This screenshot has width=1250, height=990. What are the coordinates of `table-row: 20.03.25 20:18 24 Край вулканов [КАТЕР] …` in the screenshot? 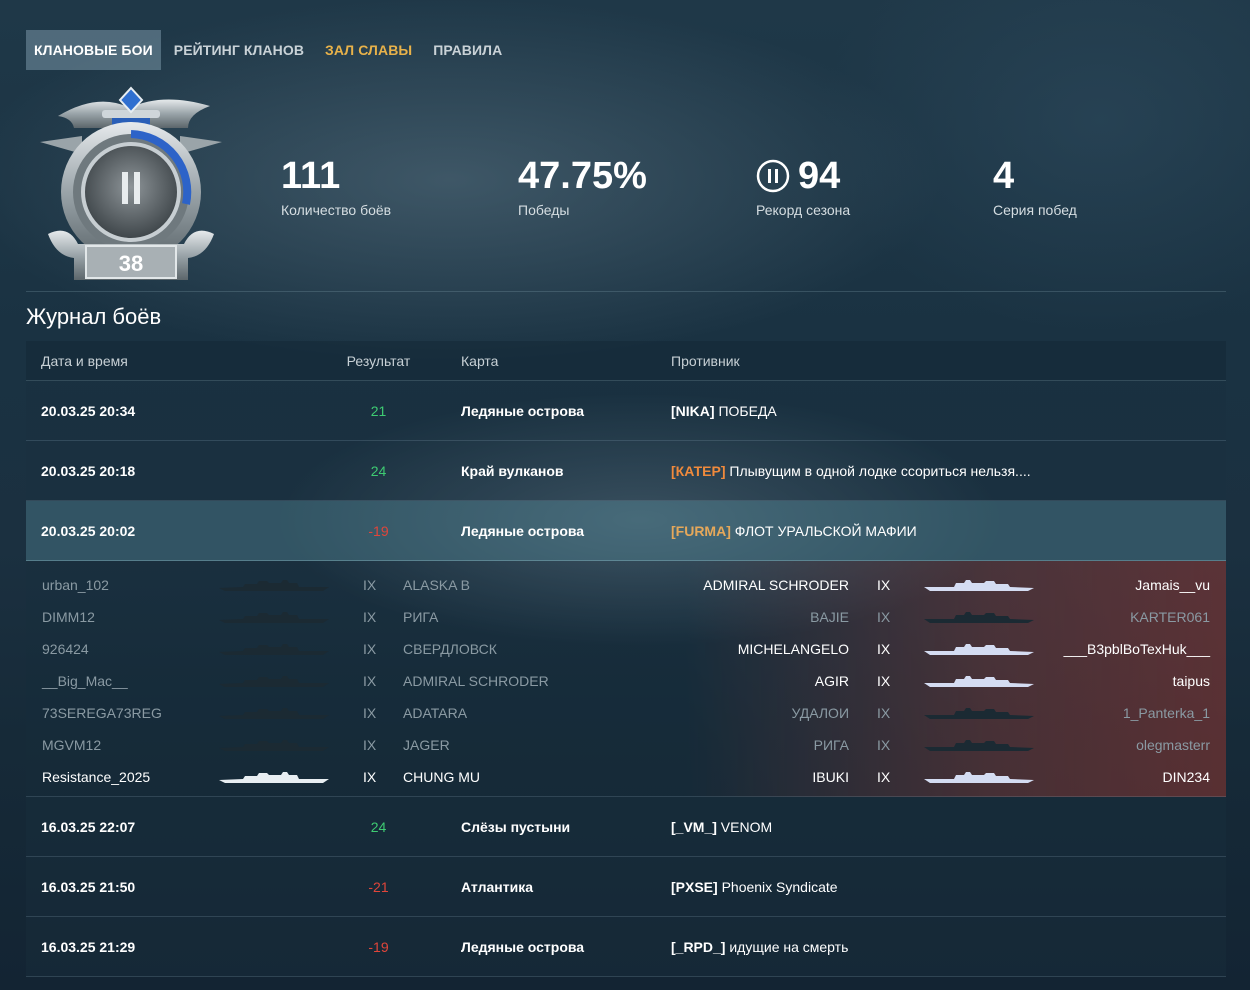 It's located at (626, 471).